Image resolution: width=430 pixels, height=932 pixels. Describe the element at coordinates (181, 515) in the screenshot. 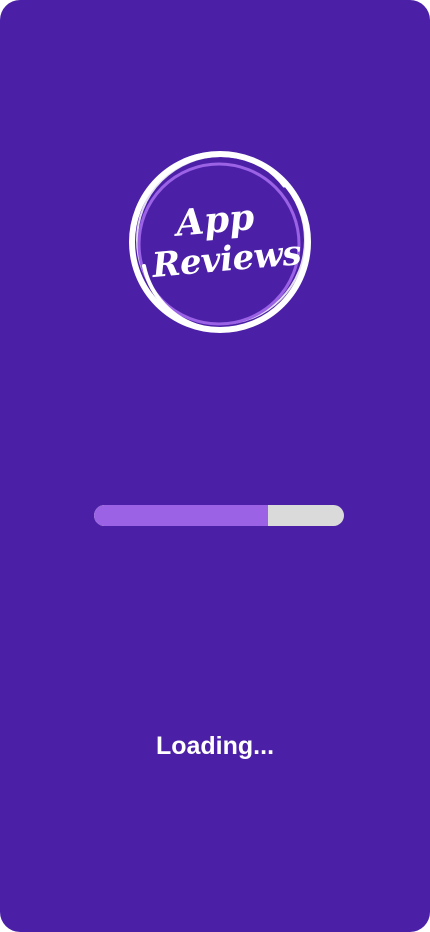

I see `loading-progress-fill` at that location.